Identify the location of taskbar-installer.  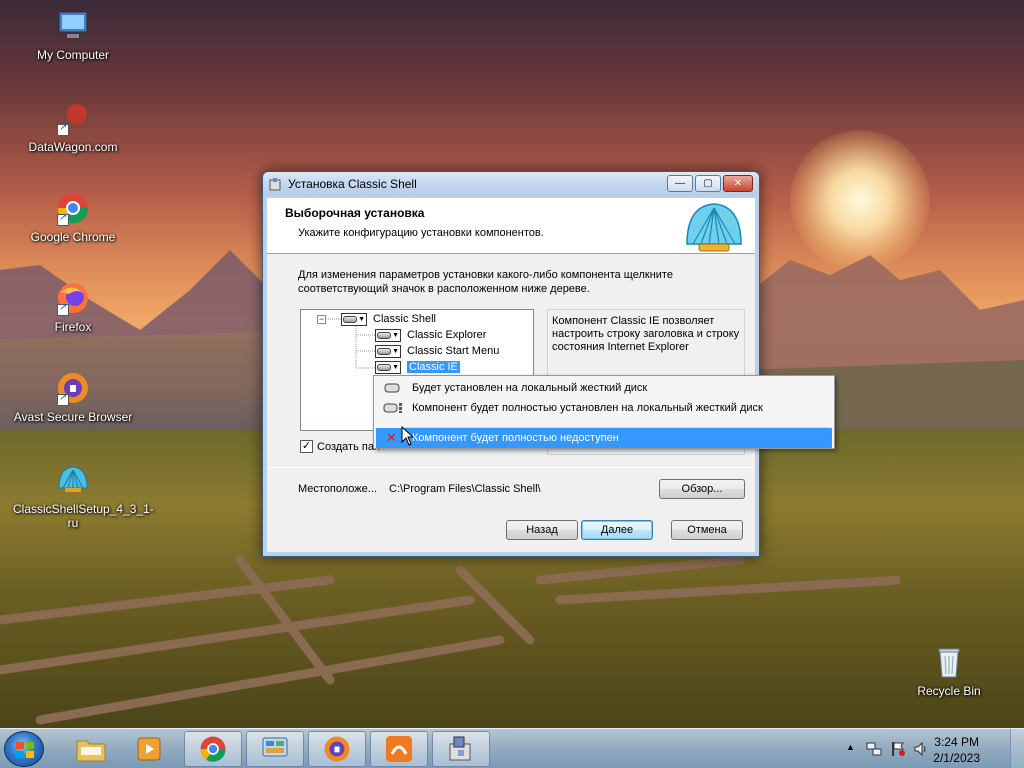
(461, 749).